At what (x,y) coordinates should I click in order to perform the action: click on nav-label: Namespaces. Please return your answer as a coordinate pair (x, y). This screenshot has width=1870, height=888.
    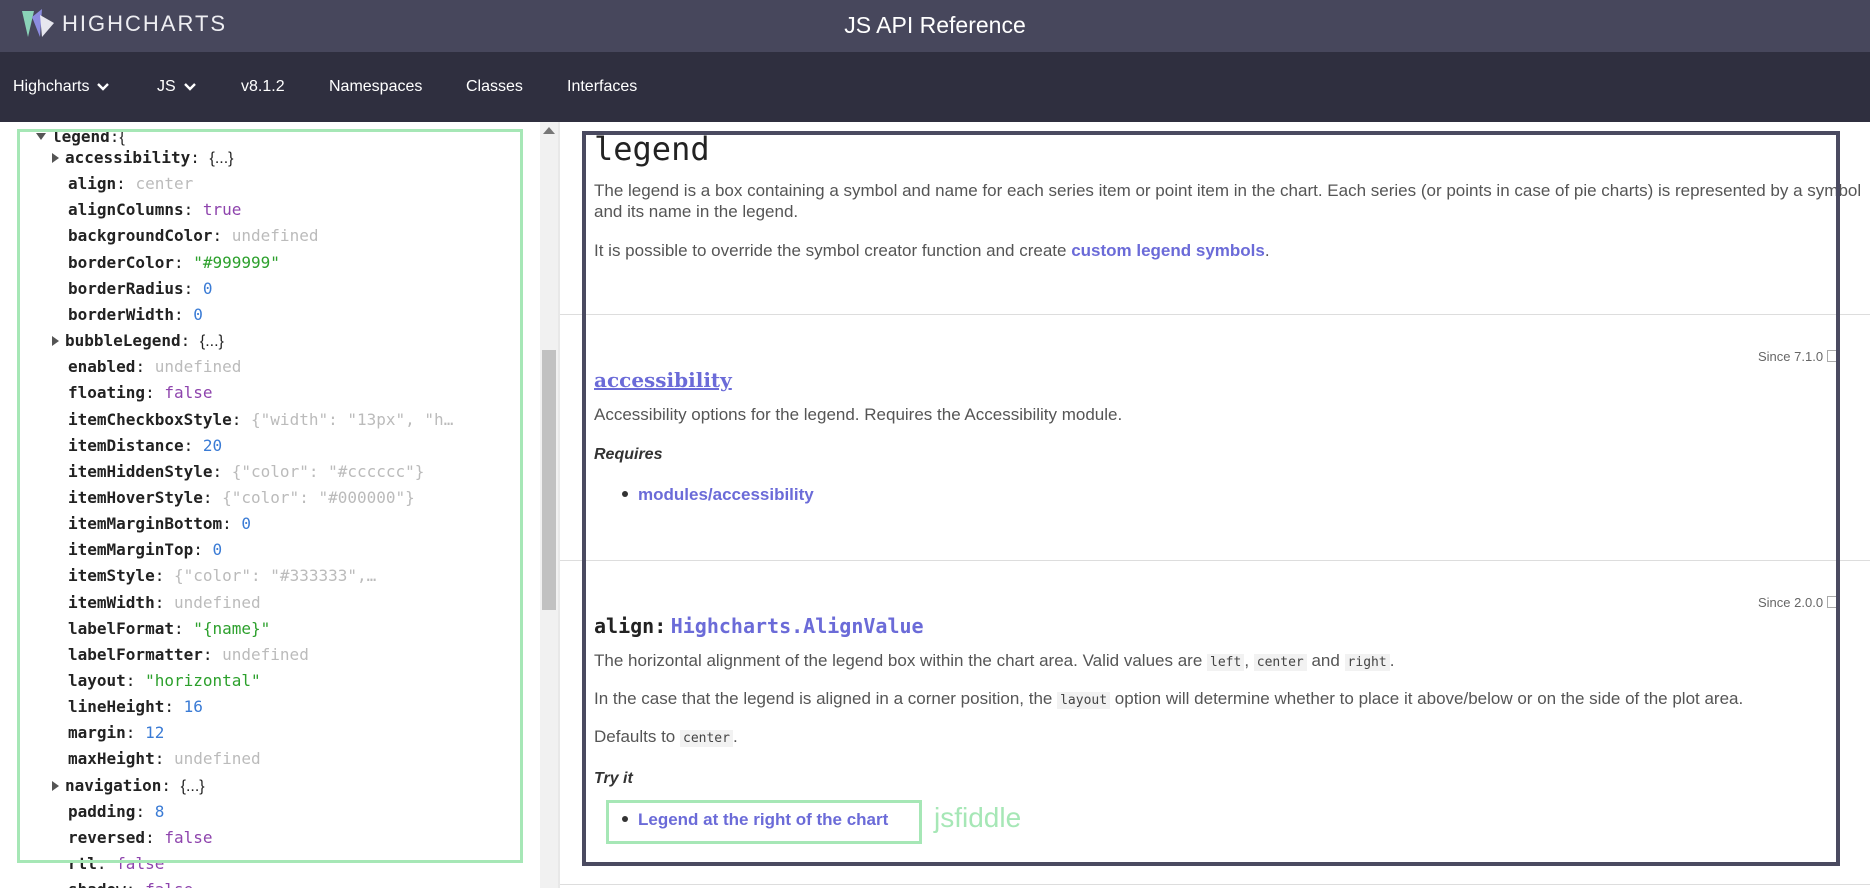
    Looking at the image, I should click on (376, 86).